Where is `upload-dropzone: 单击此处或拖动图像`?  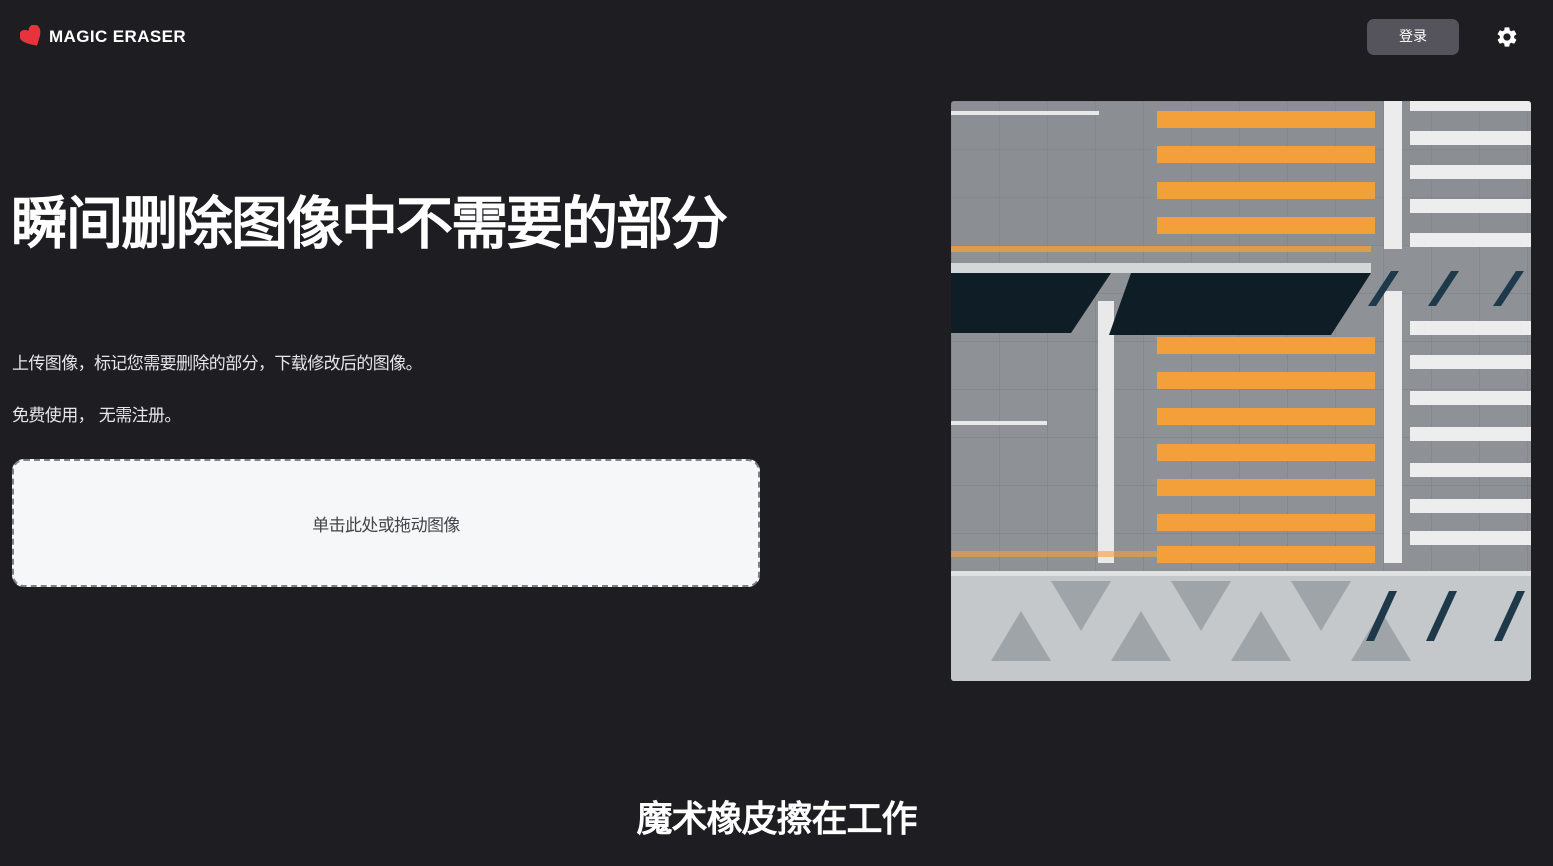
upload-dropzone: 单击此处或拖动图像 is located at coordinates (386, 523).